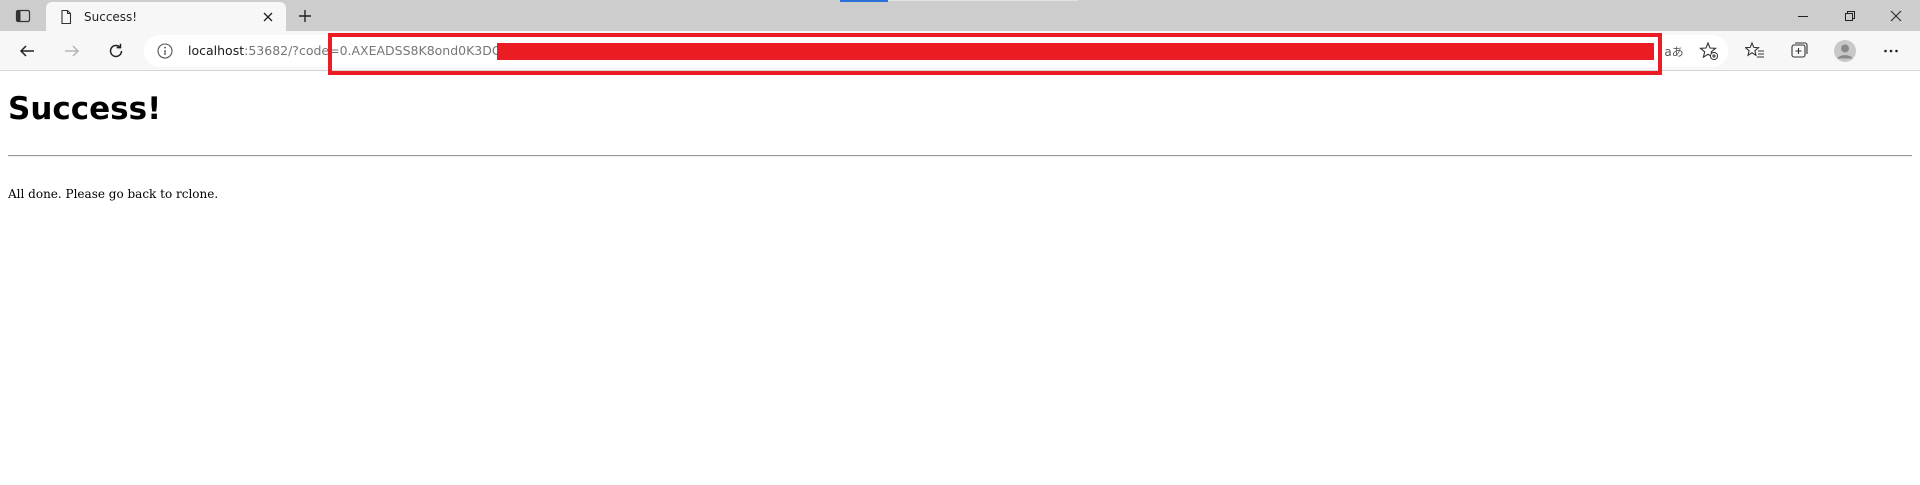 Image resolution: width=1920 pixels, height=485 pixels. I want to click on restore-icon, so click(1850, 16).